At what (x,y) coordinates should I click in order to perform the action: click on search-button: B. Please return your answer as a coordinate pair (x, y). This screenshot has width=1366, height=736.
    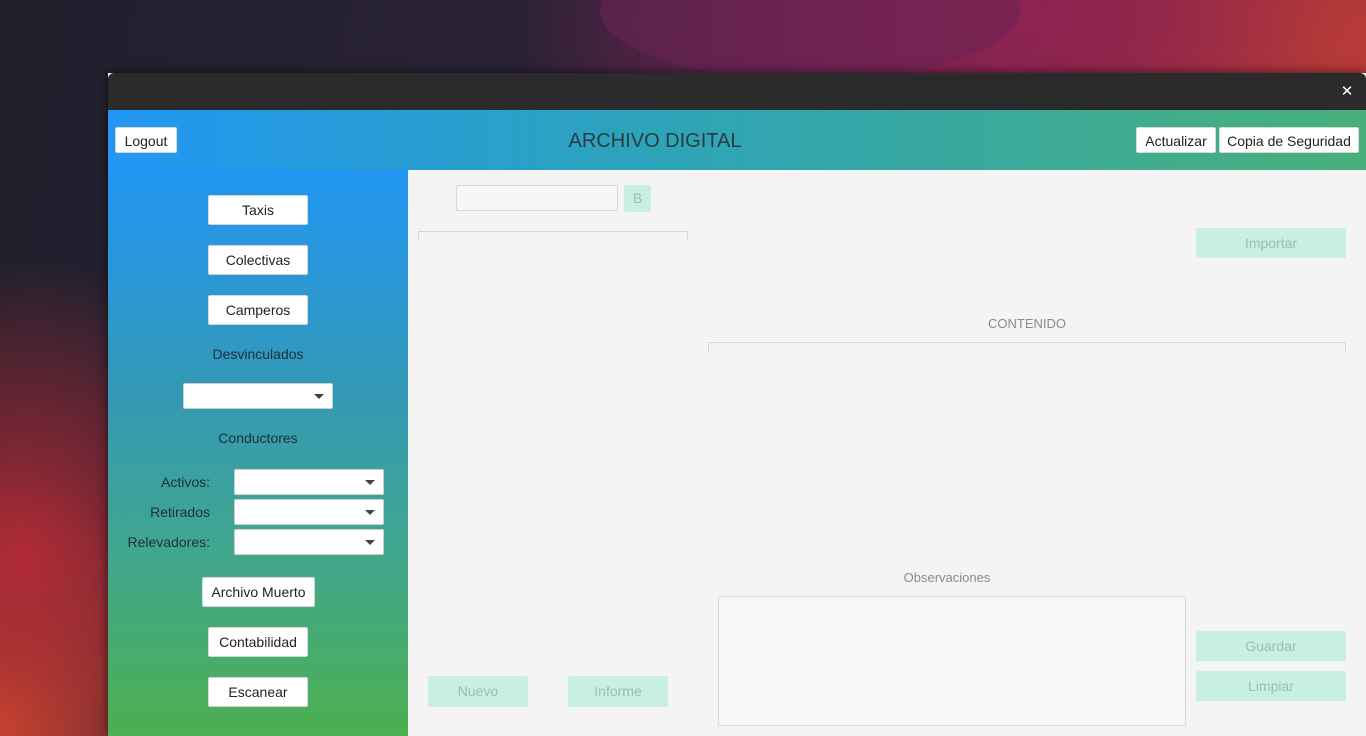
    Looking at the image, I should click on (637, 198).